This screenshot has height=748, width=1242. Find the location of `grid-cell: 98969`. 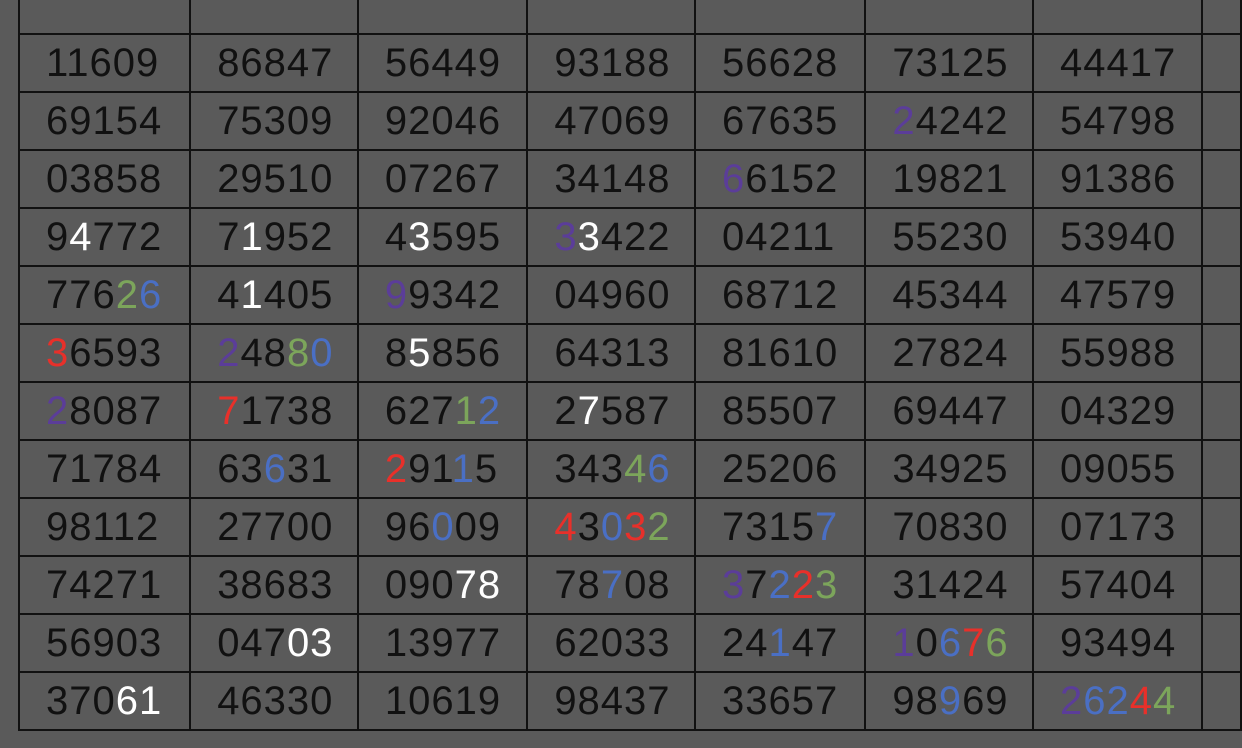

grid-cell: 98969 is located at coordinates (949, 701).